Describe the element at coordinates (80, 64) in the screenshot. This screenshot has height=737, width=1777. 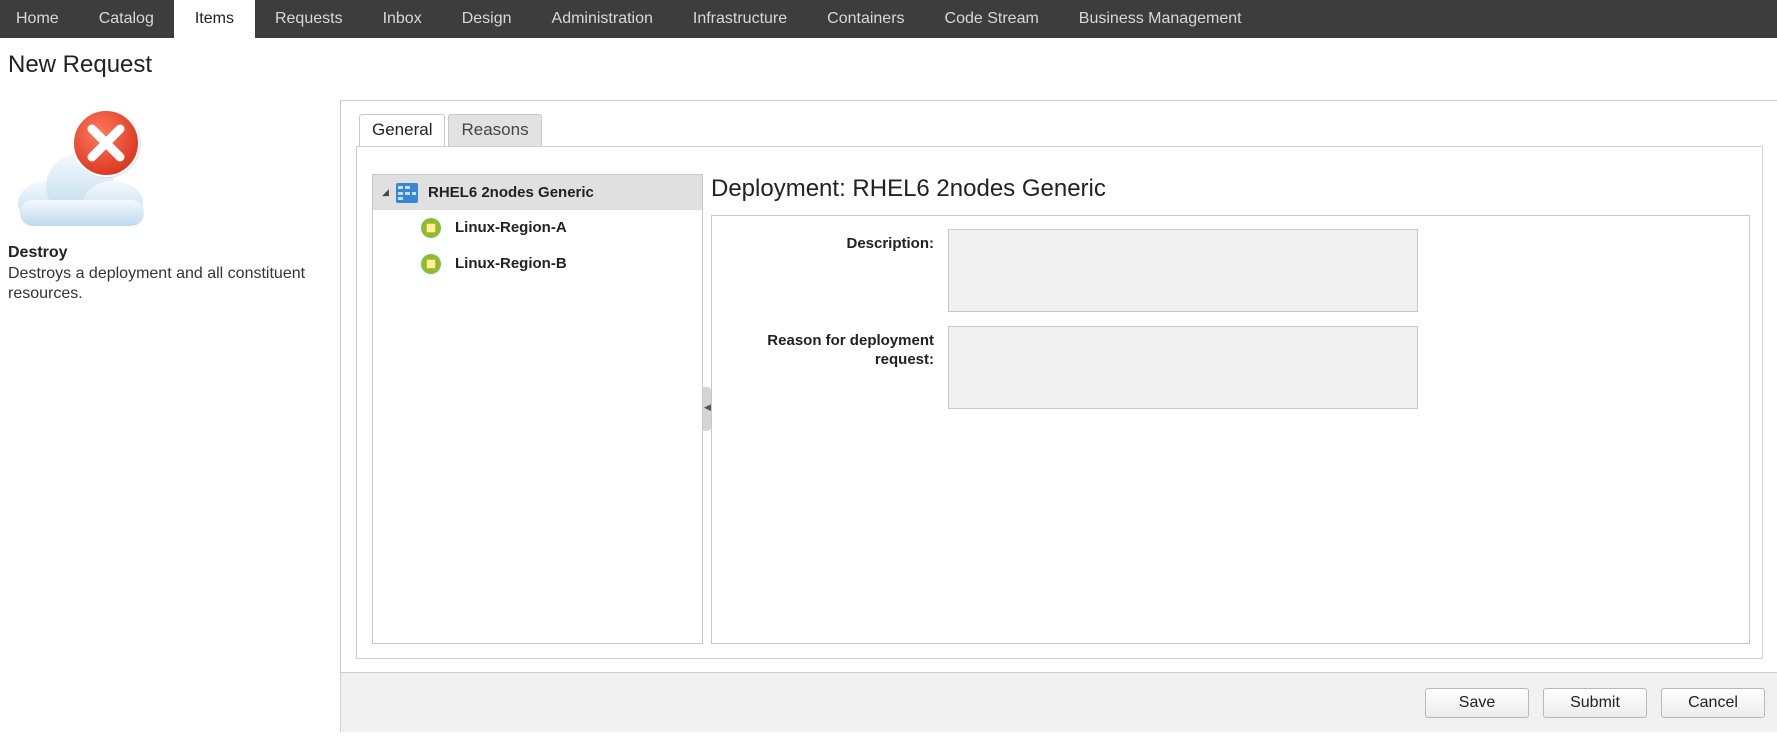
I see `page-title: New Request` at that location.